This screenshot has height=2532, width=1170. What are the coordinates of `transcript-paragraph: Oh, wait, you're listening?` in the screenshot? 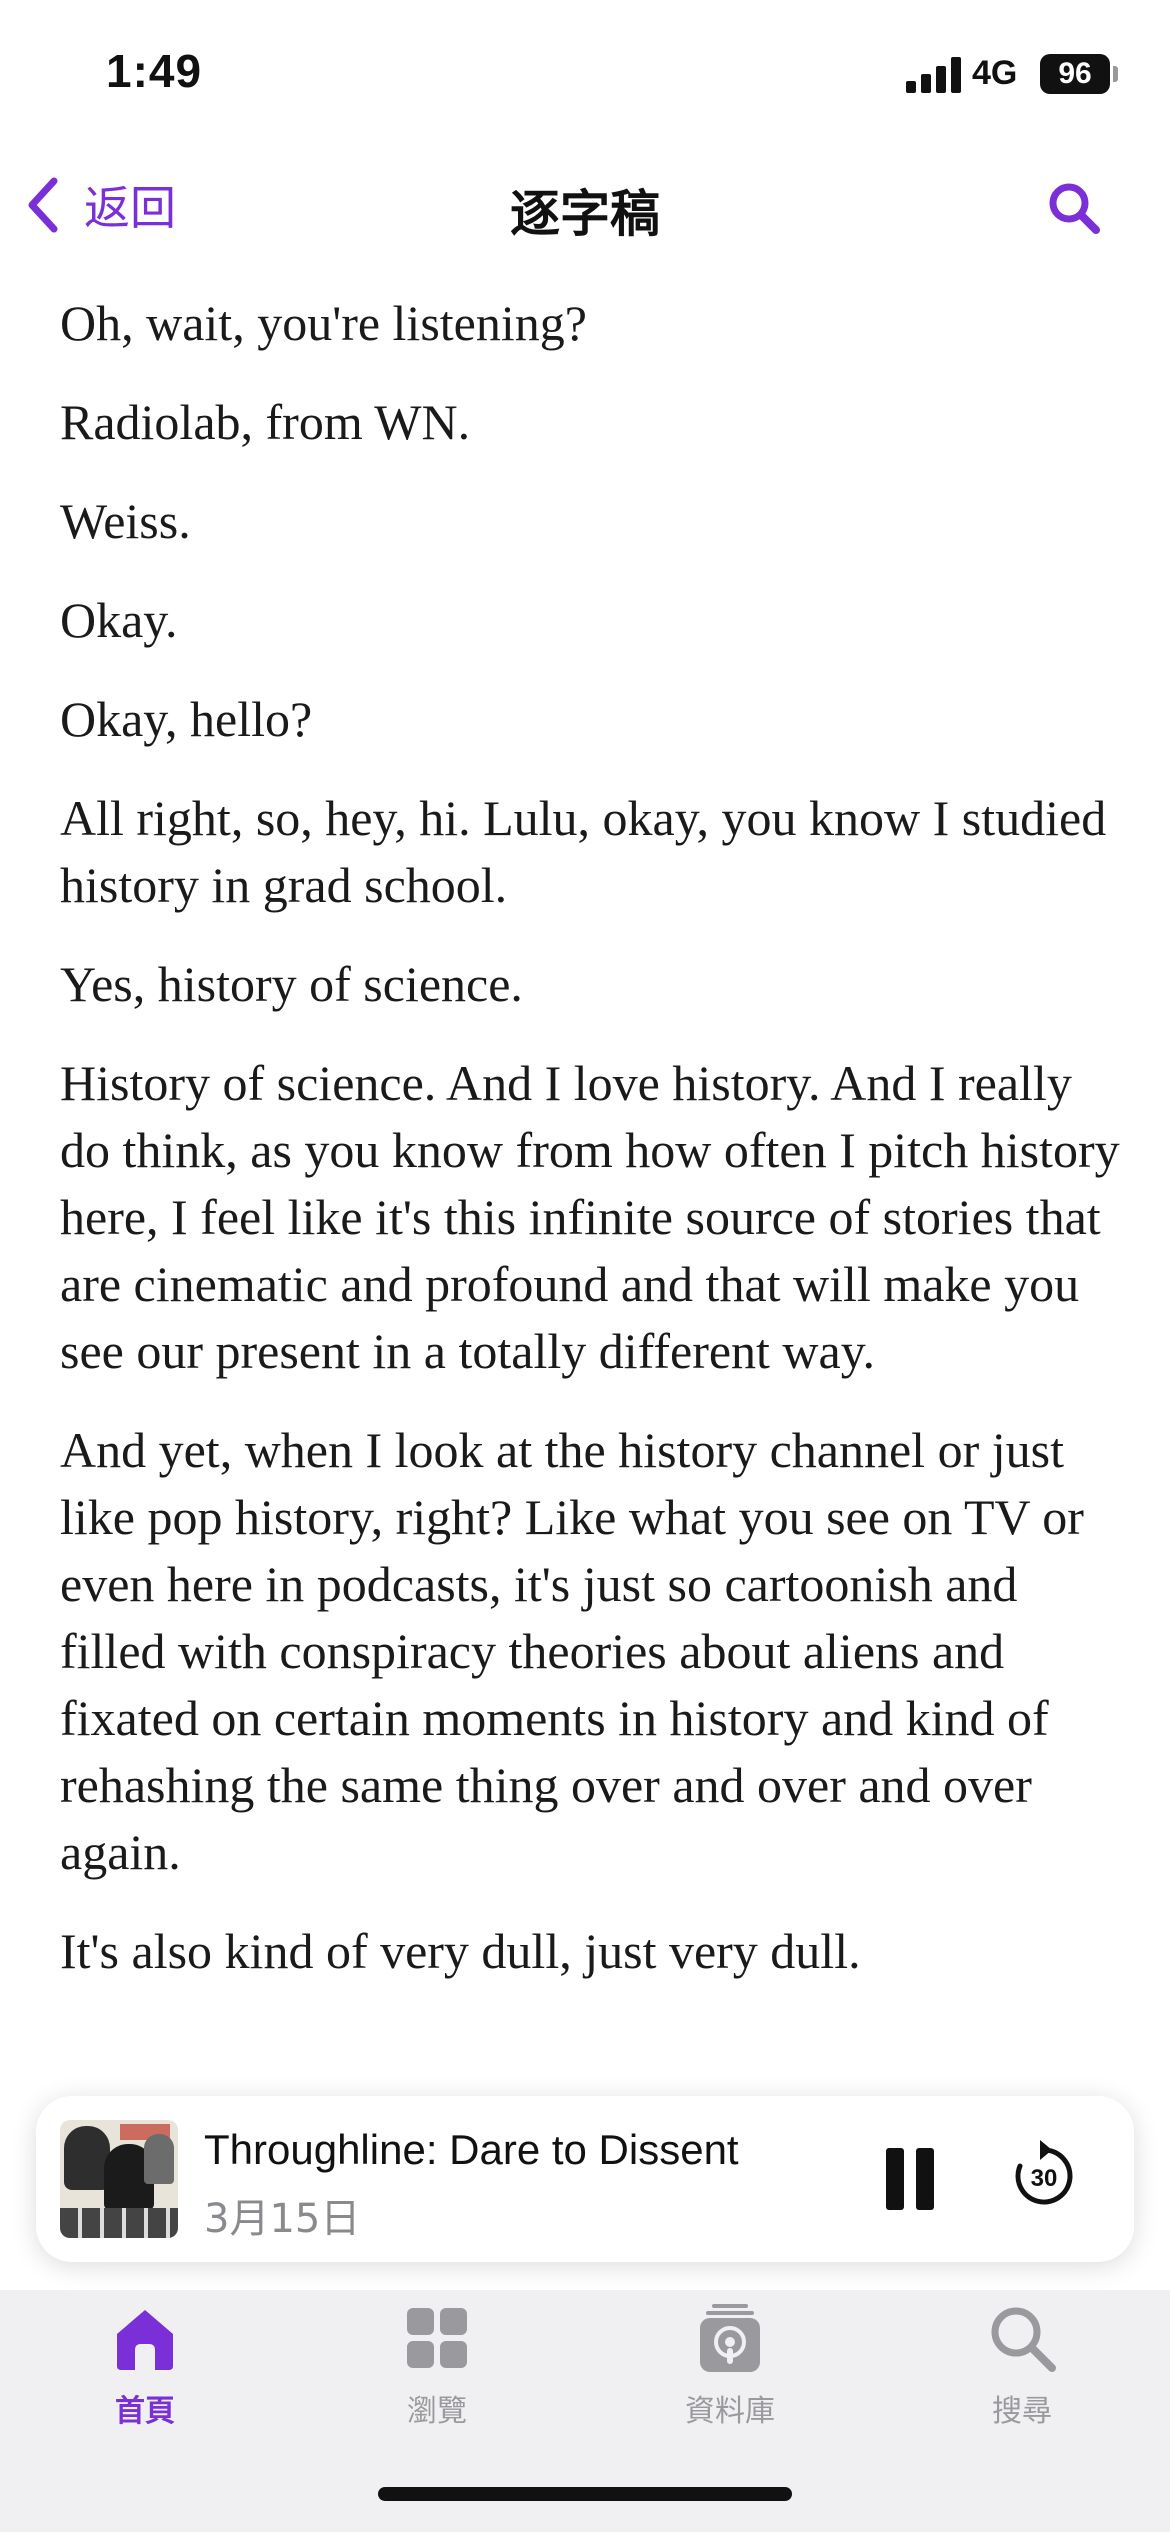 It's located at (323, 323).